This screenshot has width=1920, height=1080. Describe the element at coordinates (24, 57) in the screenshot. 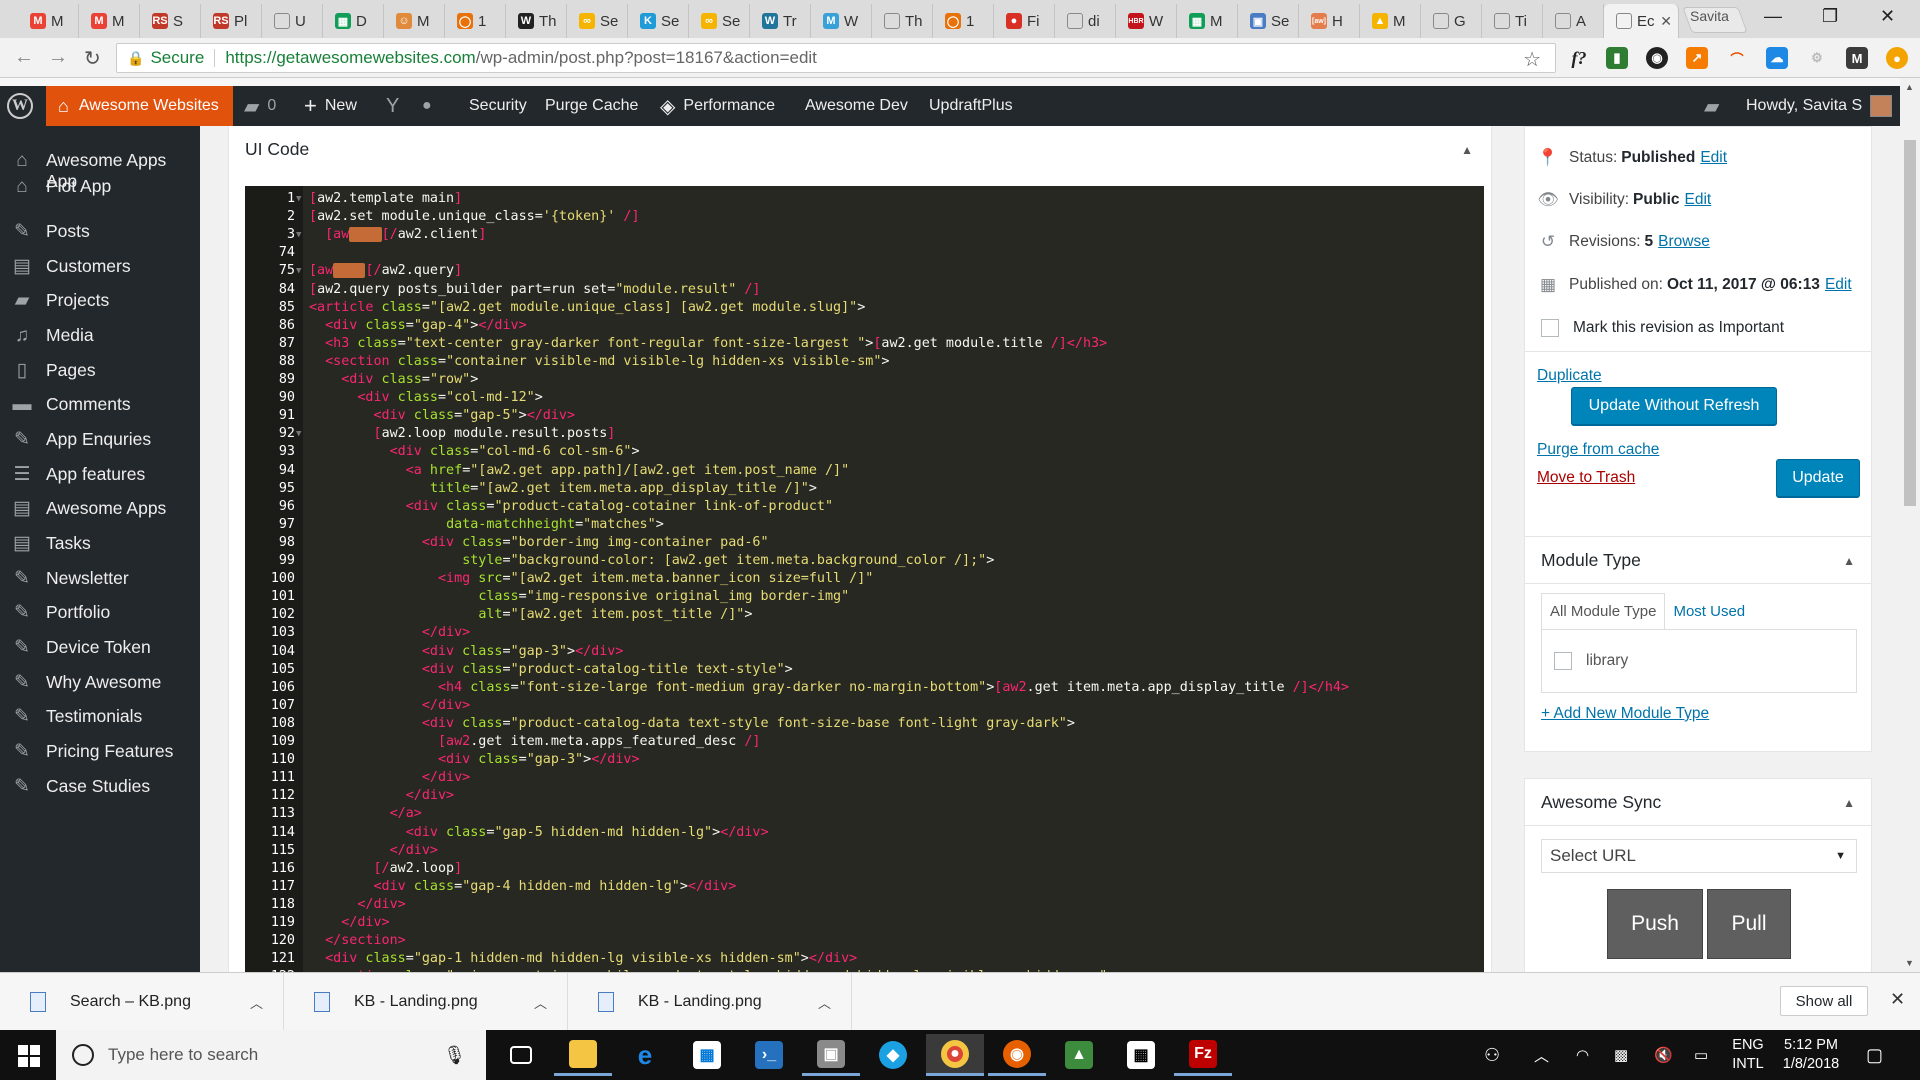

I see `back-icon: ←` at that location.